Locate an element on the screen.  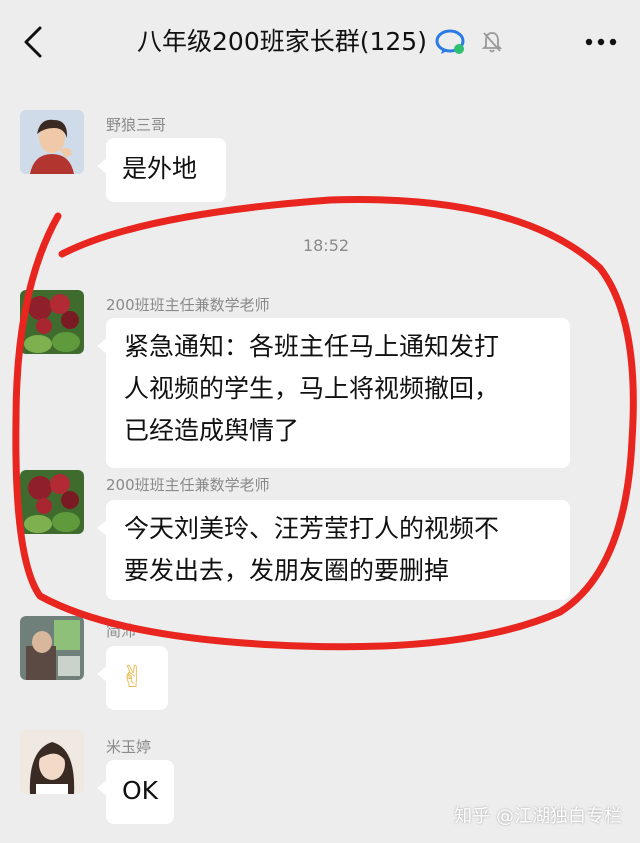
sender-name: 米玉婷 is located at coordinates (129, 747).